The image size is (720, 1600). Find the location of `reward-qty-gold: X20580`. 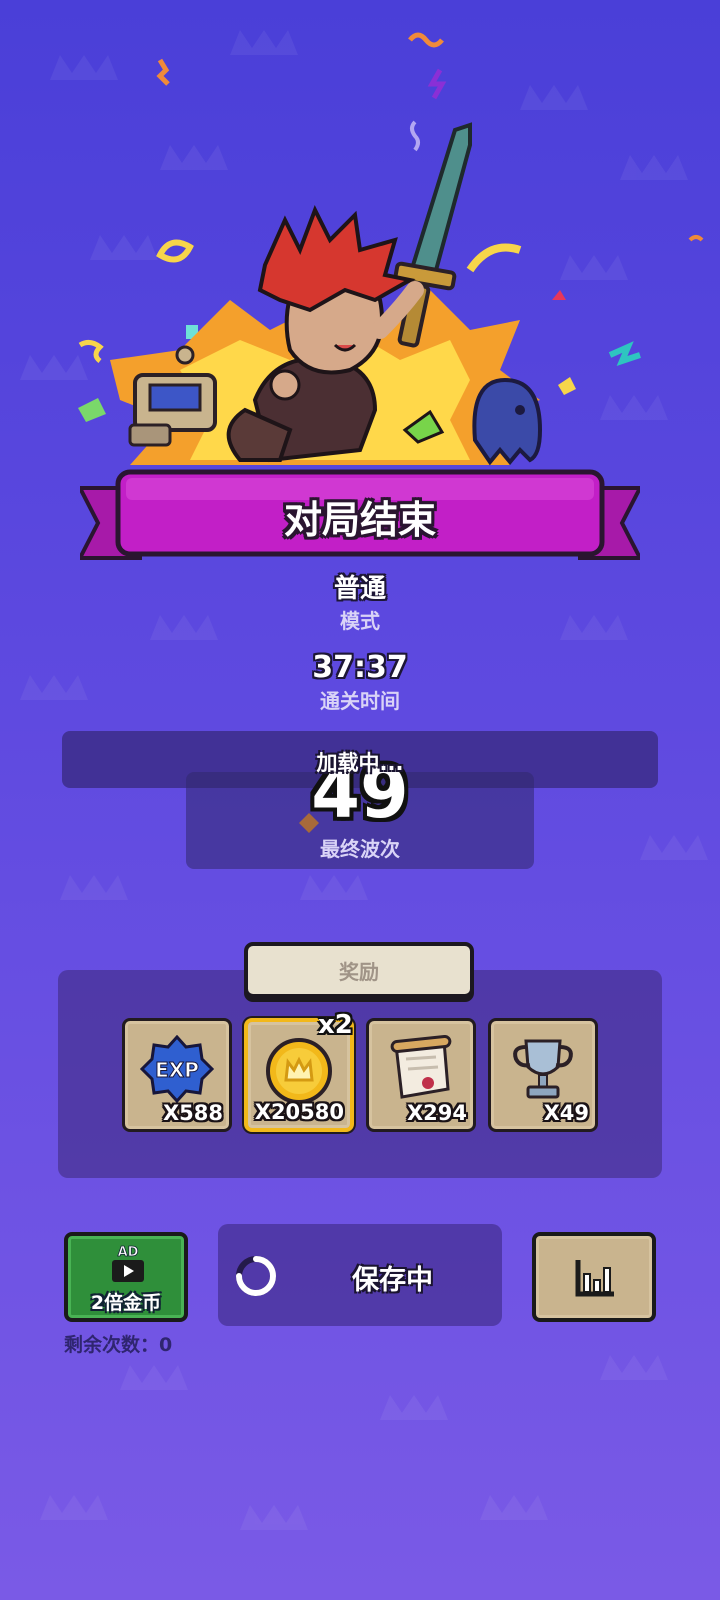

reward-qty-gold: X20580 is located at coordinates (299, 1112).